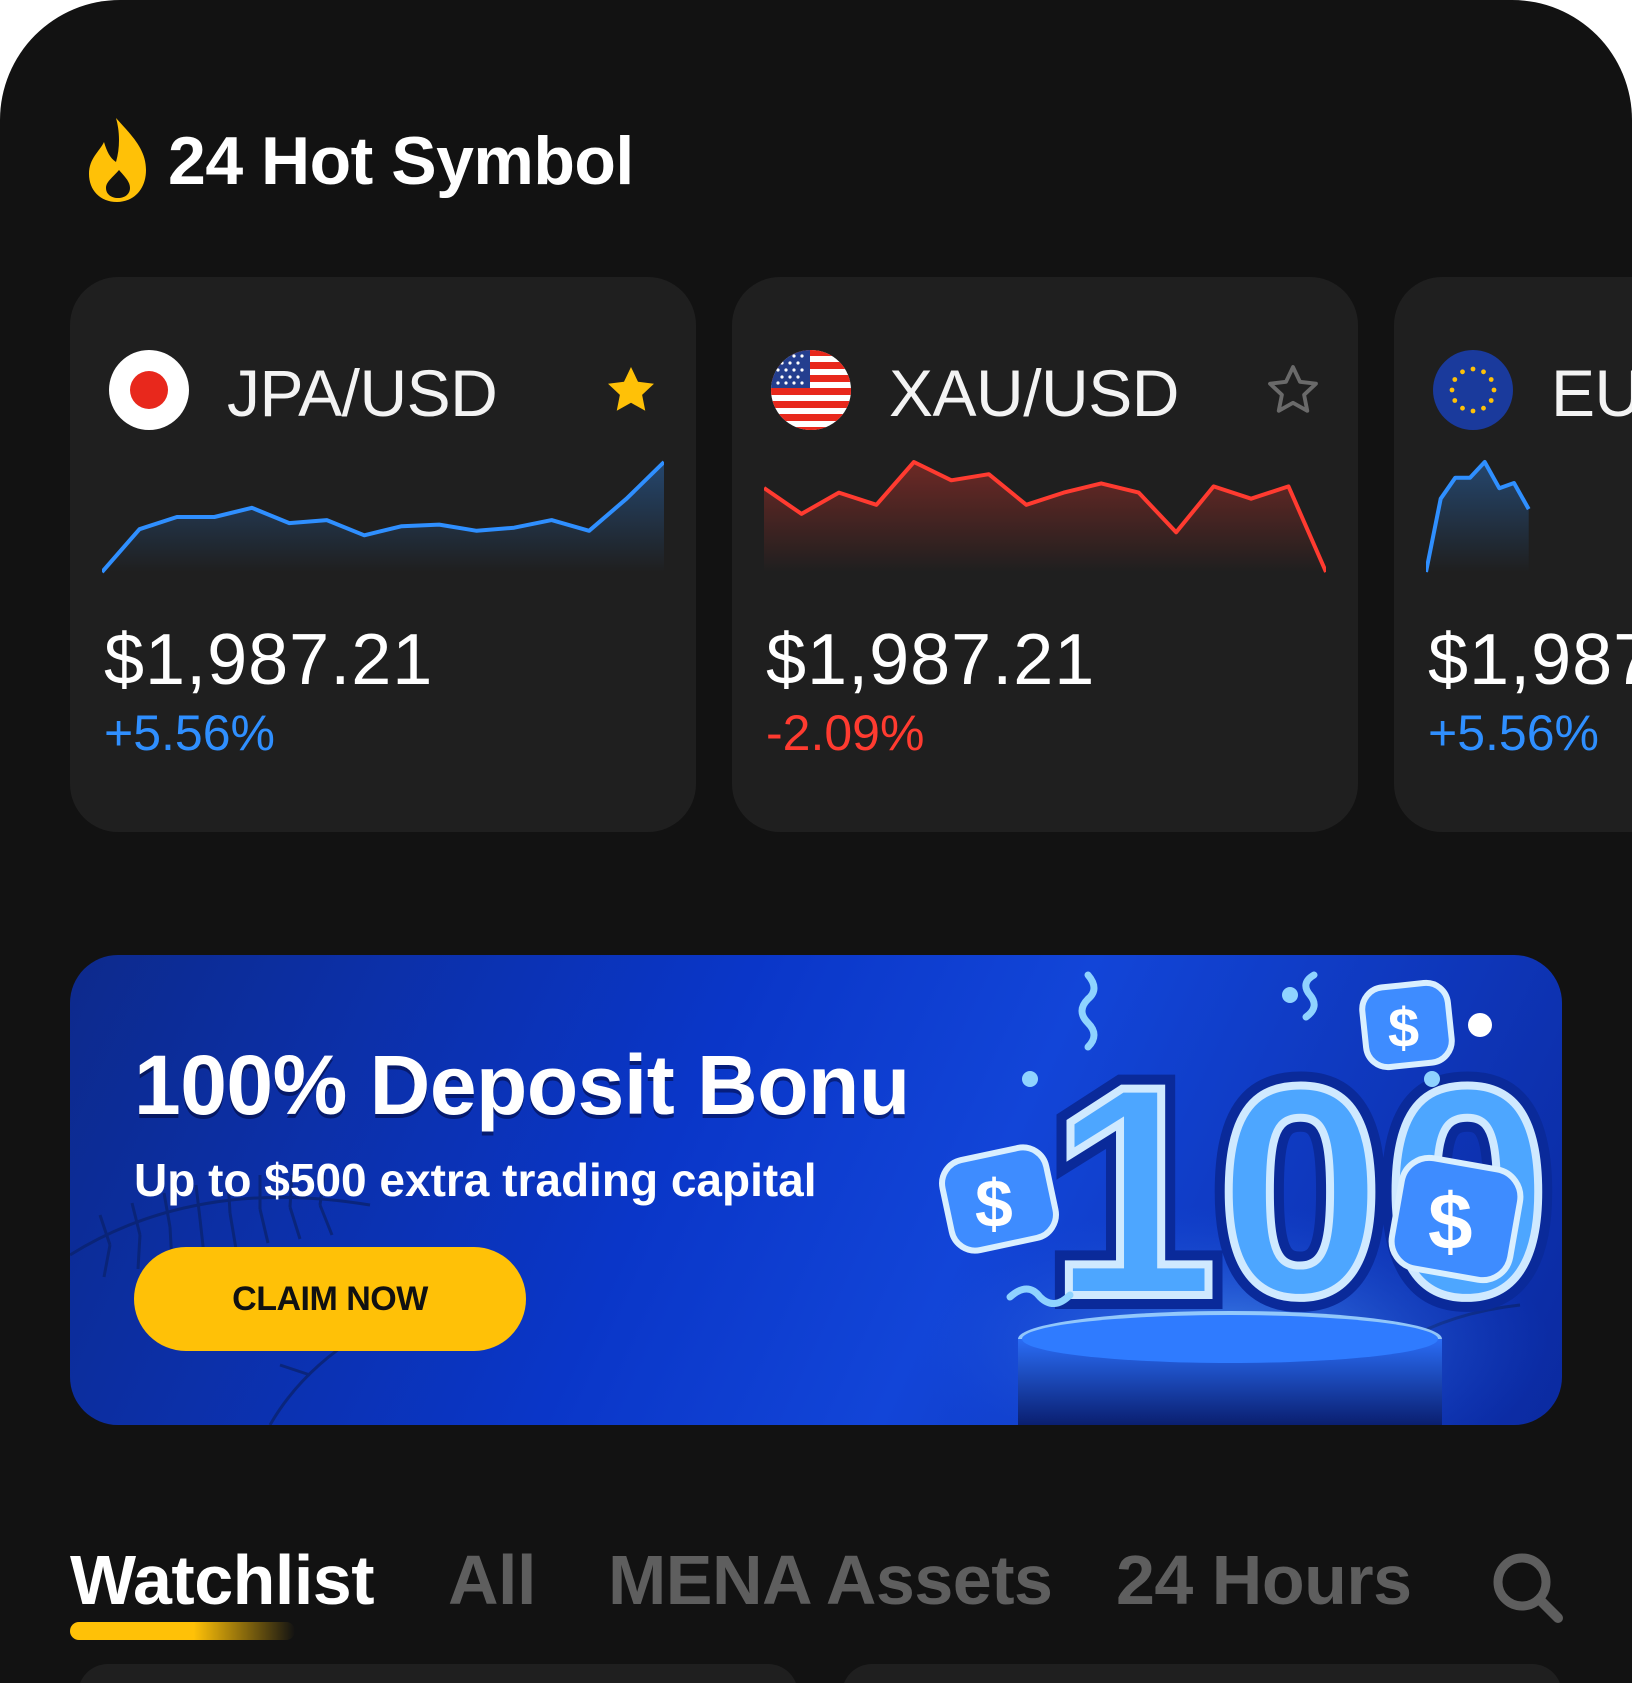  I want to click on fire-icon, so click(117, 160).